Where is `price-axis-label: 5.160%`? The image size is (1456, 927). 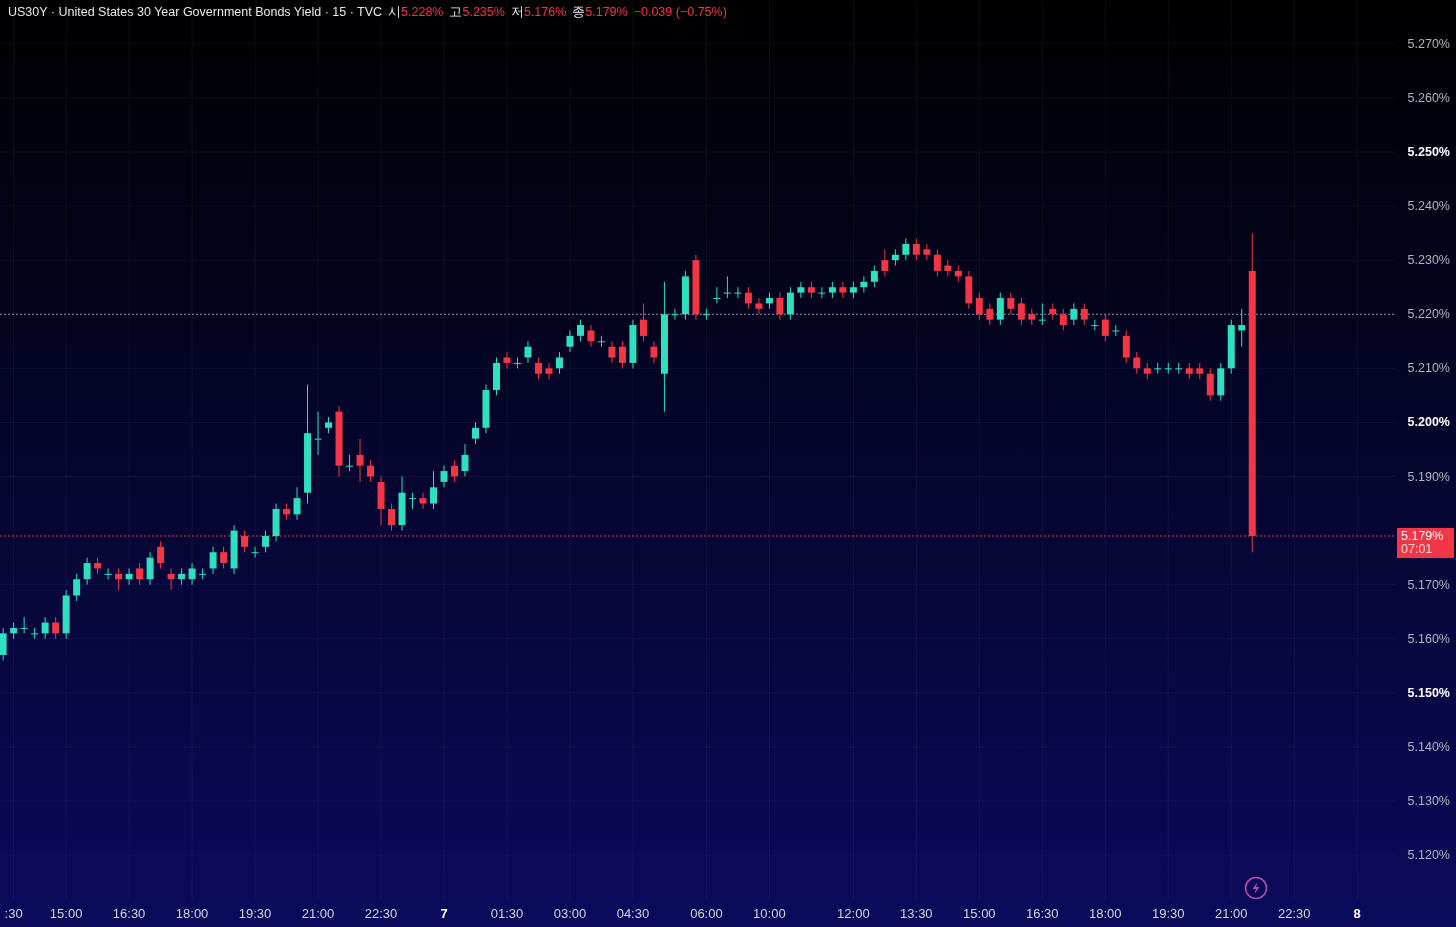
price-axis-label: 5.160% is located at coordinates (1428, 638).